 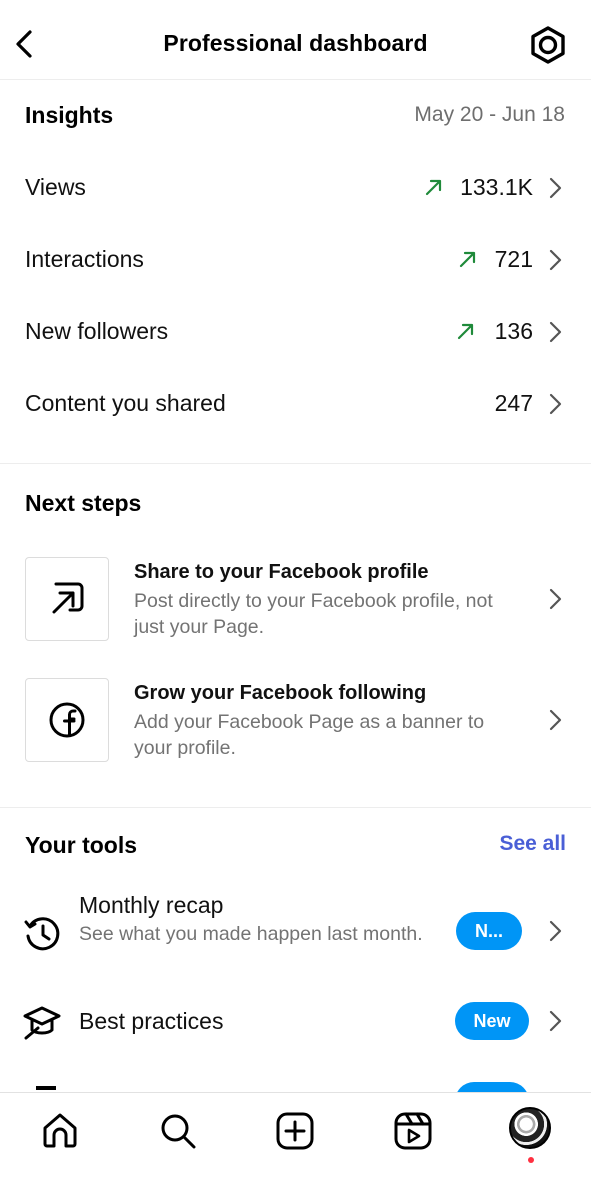 What do you see at coordinates (151, 1021) in the screenshot?
I see `tool-title: Best practices` at bounding box center [151, 1021].